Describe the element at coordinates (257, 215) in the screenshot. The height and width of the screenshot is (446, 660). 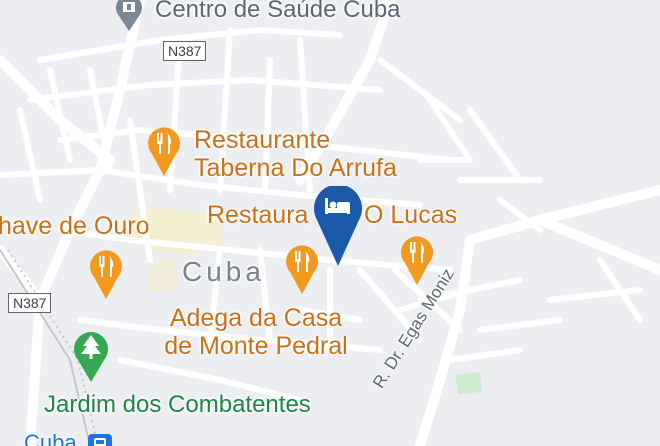
I see `restaurant-label-lucas-part1: Restaura` at that location.